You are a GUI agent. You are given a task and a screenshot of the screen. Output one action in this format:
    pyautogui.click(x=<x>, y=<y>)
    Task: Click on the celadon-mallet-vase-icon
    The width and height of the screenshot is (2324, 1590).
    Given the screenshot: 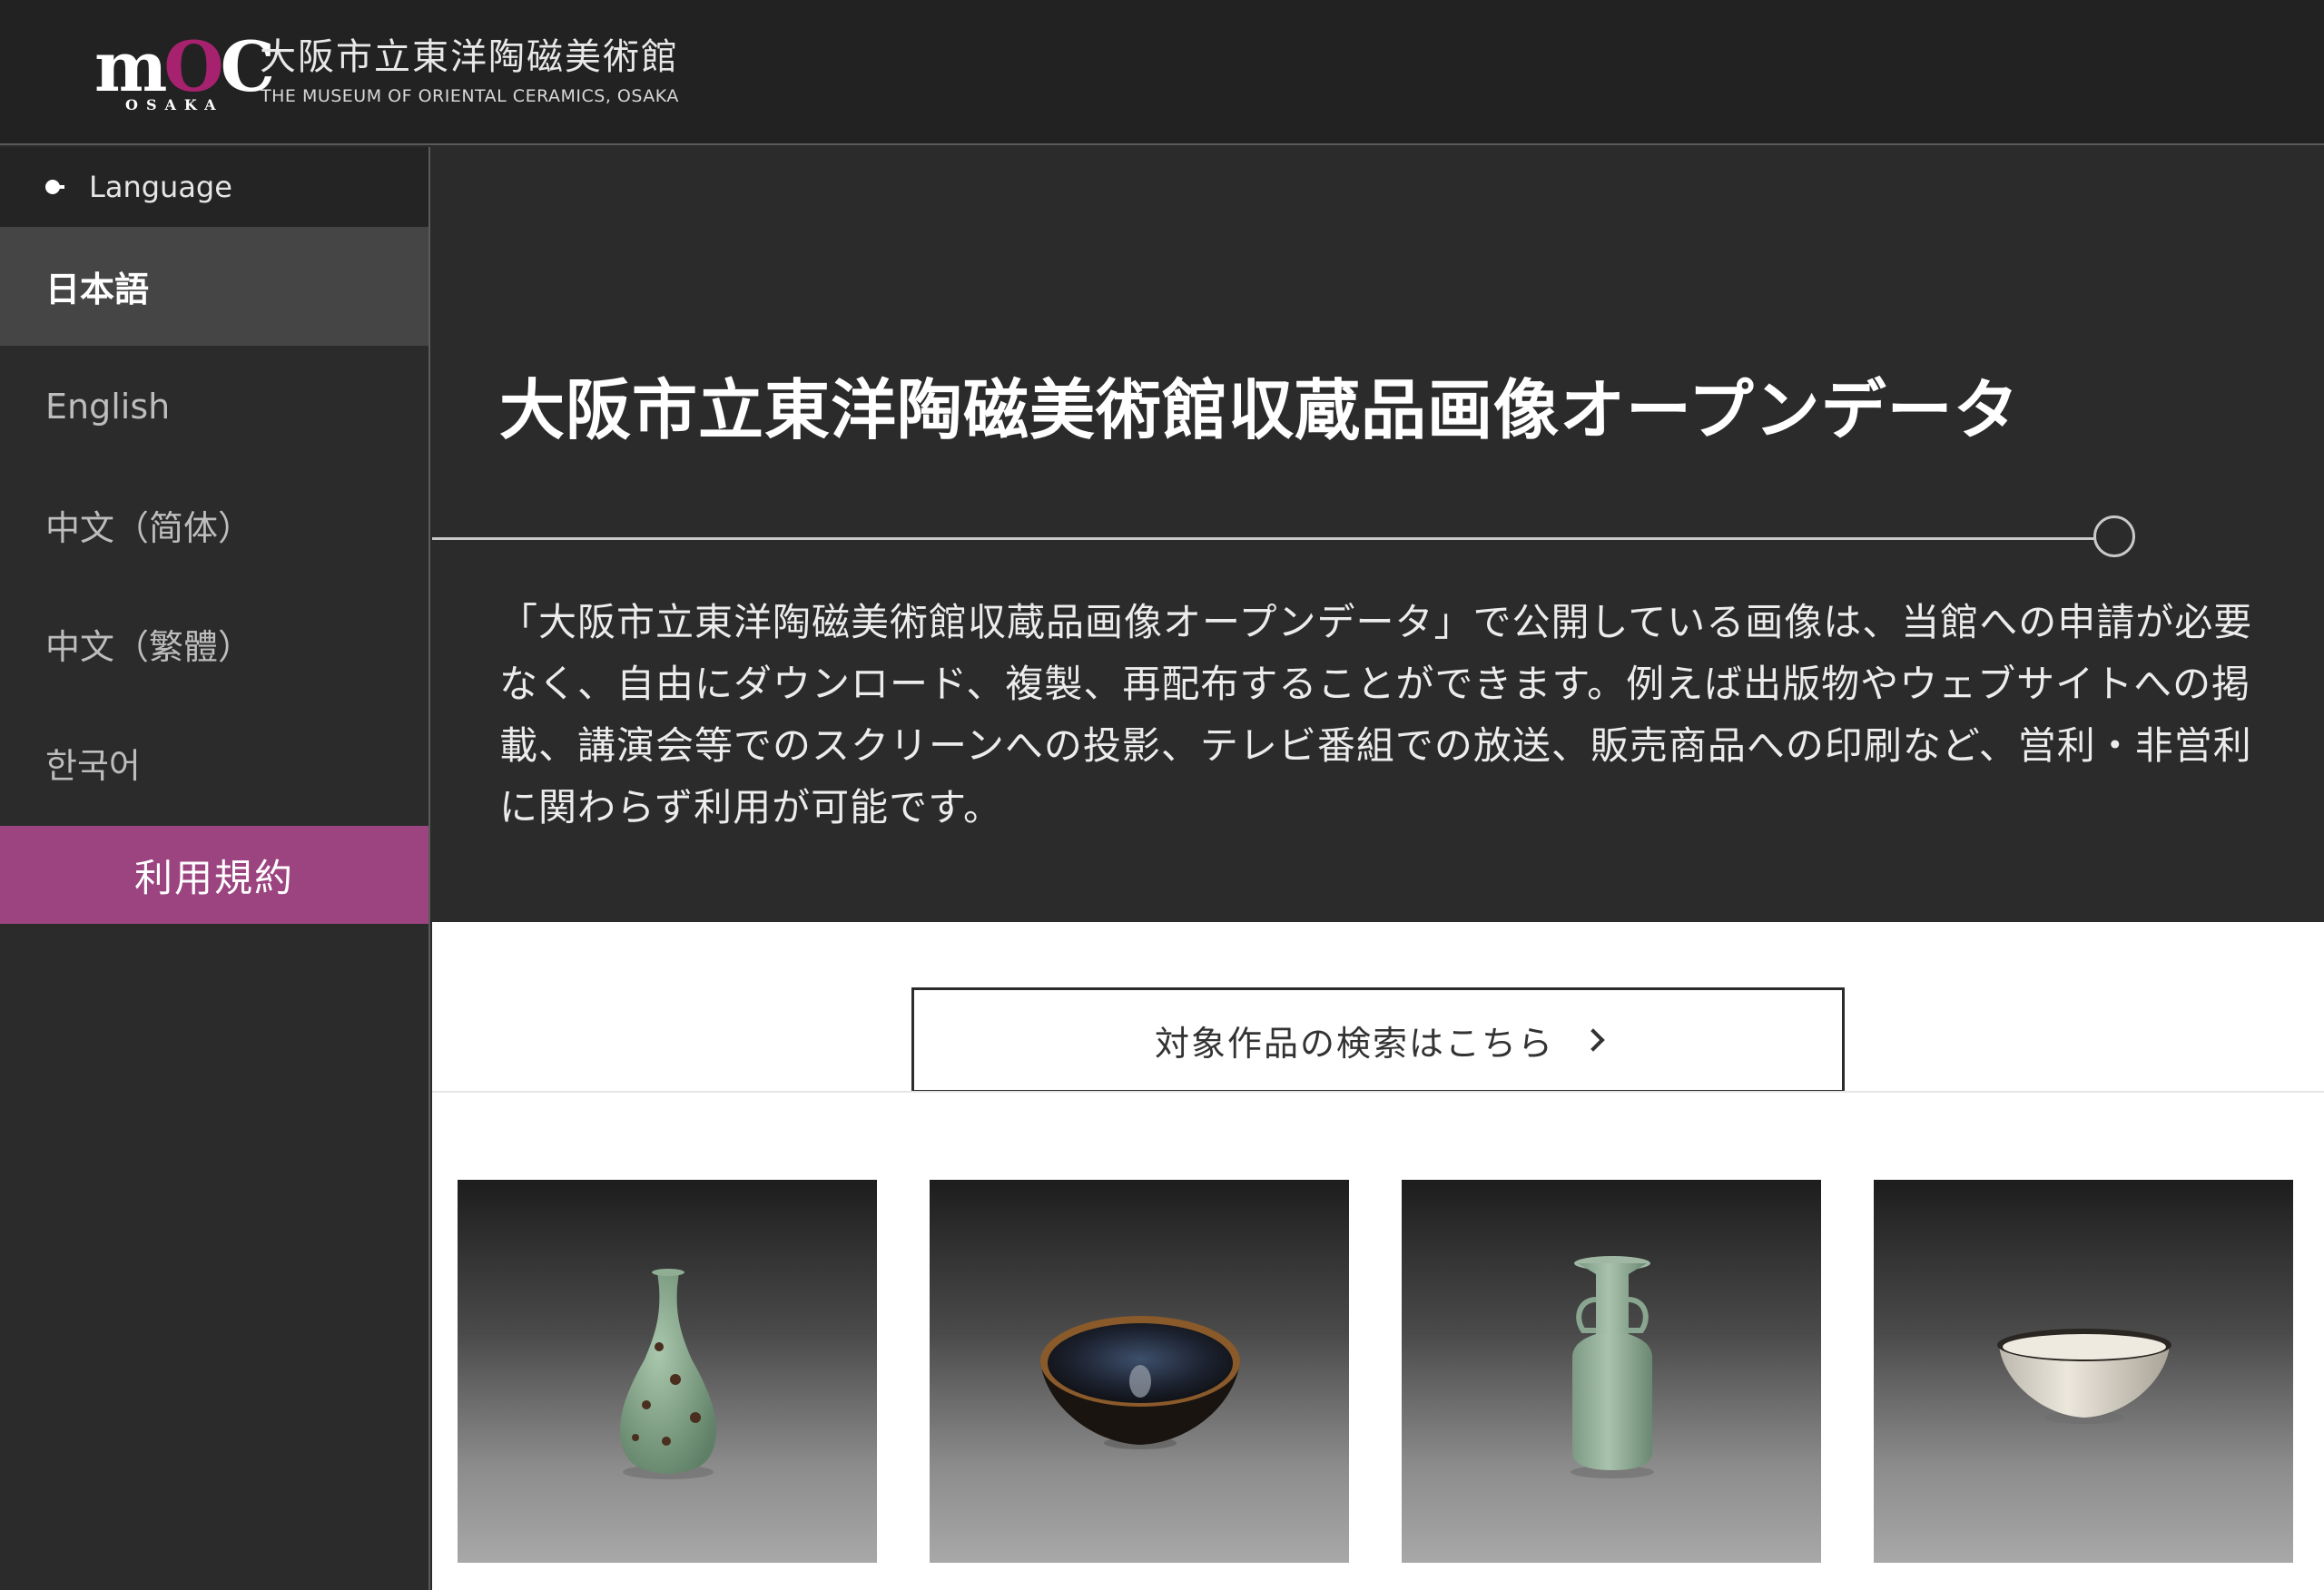 What is the action you would take?
    pyautogui.click(x=1612, y=1367)
    